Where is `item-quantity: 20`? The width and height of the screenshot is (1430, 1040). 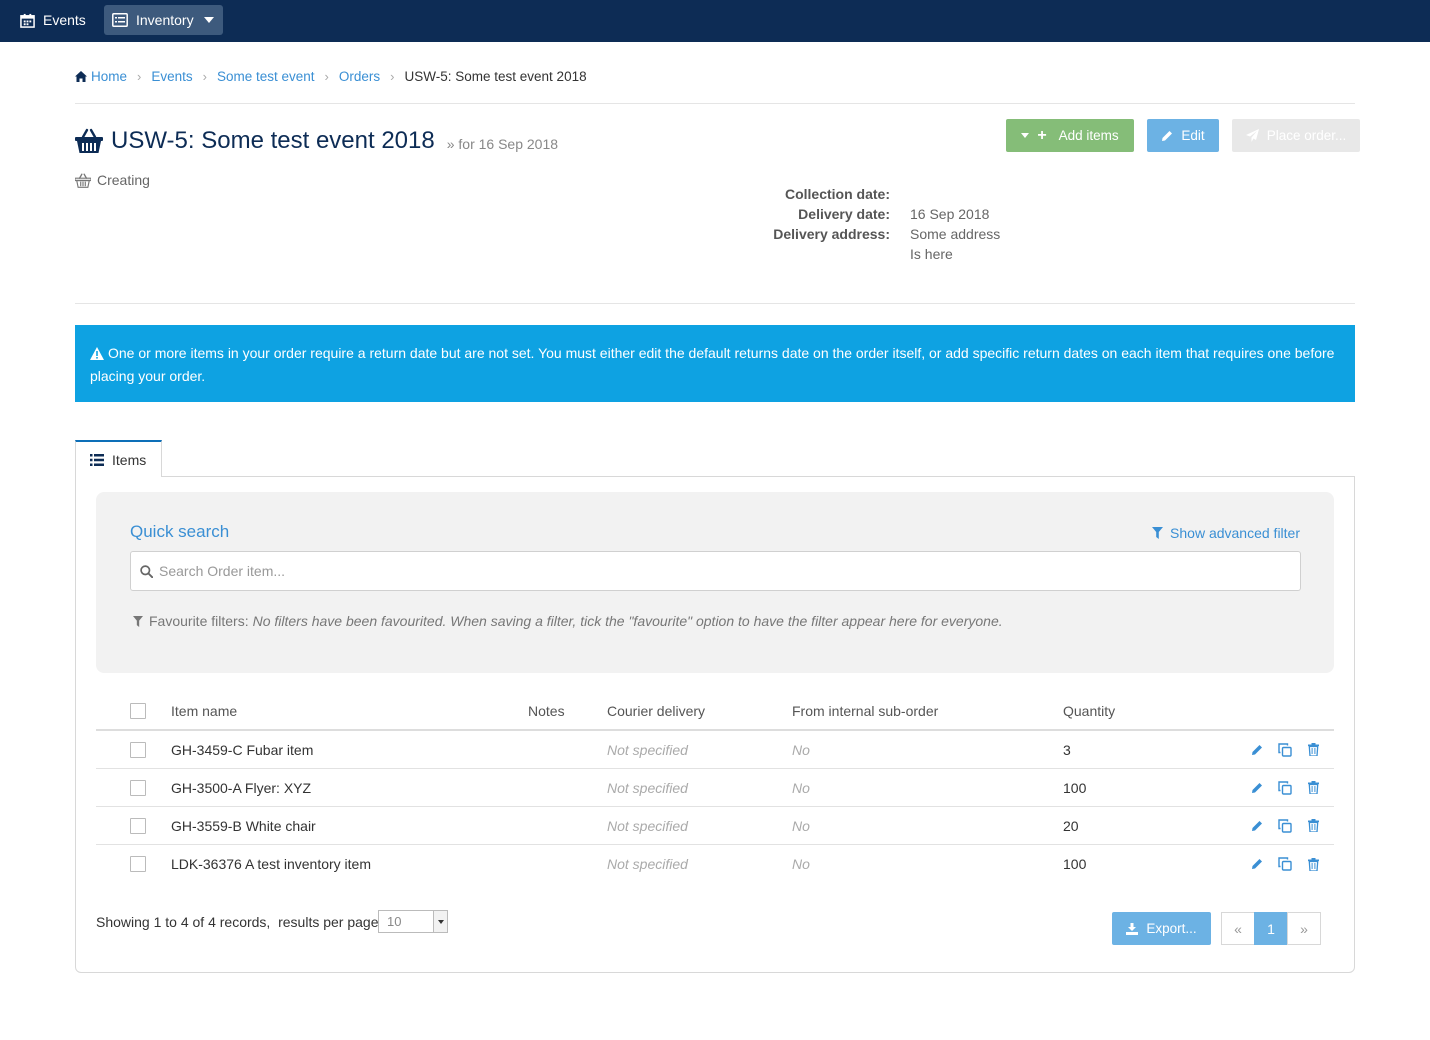
item-quantity: 20 is located at coordinates (1071, 825).